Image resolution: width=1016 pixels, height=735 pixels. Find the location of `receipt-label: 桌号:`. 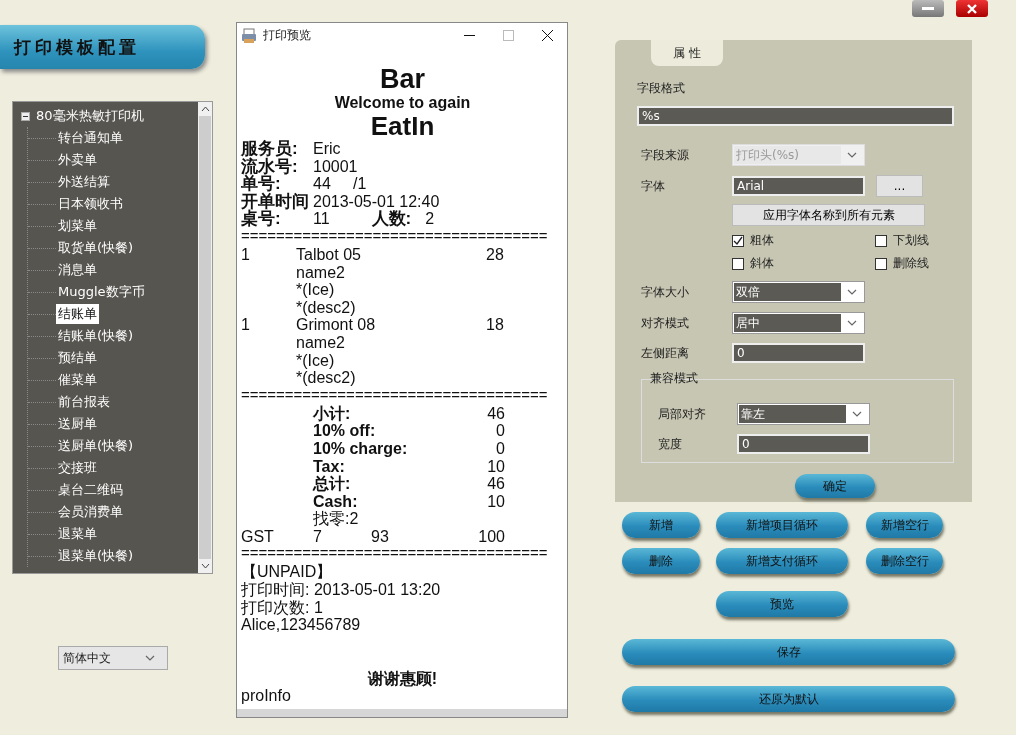

receipt-label: 桌号: is located at coordinates (261, 219).